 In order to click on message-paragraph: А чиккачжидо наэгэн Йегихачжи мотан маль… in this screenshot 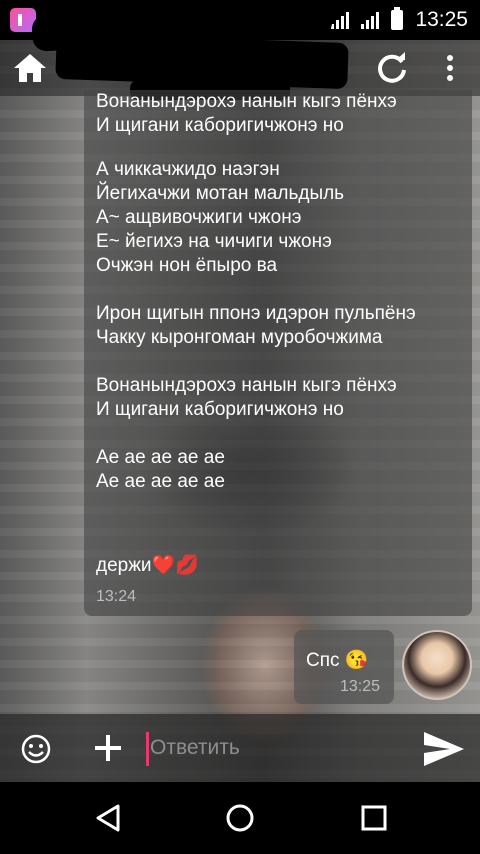, I will do `click(220, 218)`.